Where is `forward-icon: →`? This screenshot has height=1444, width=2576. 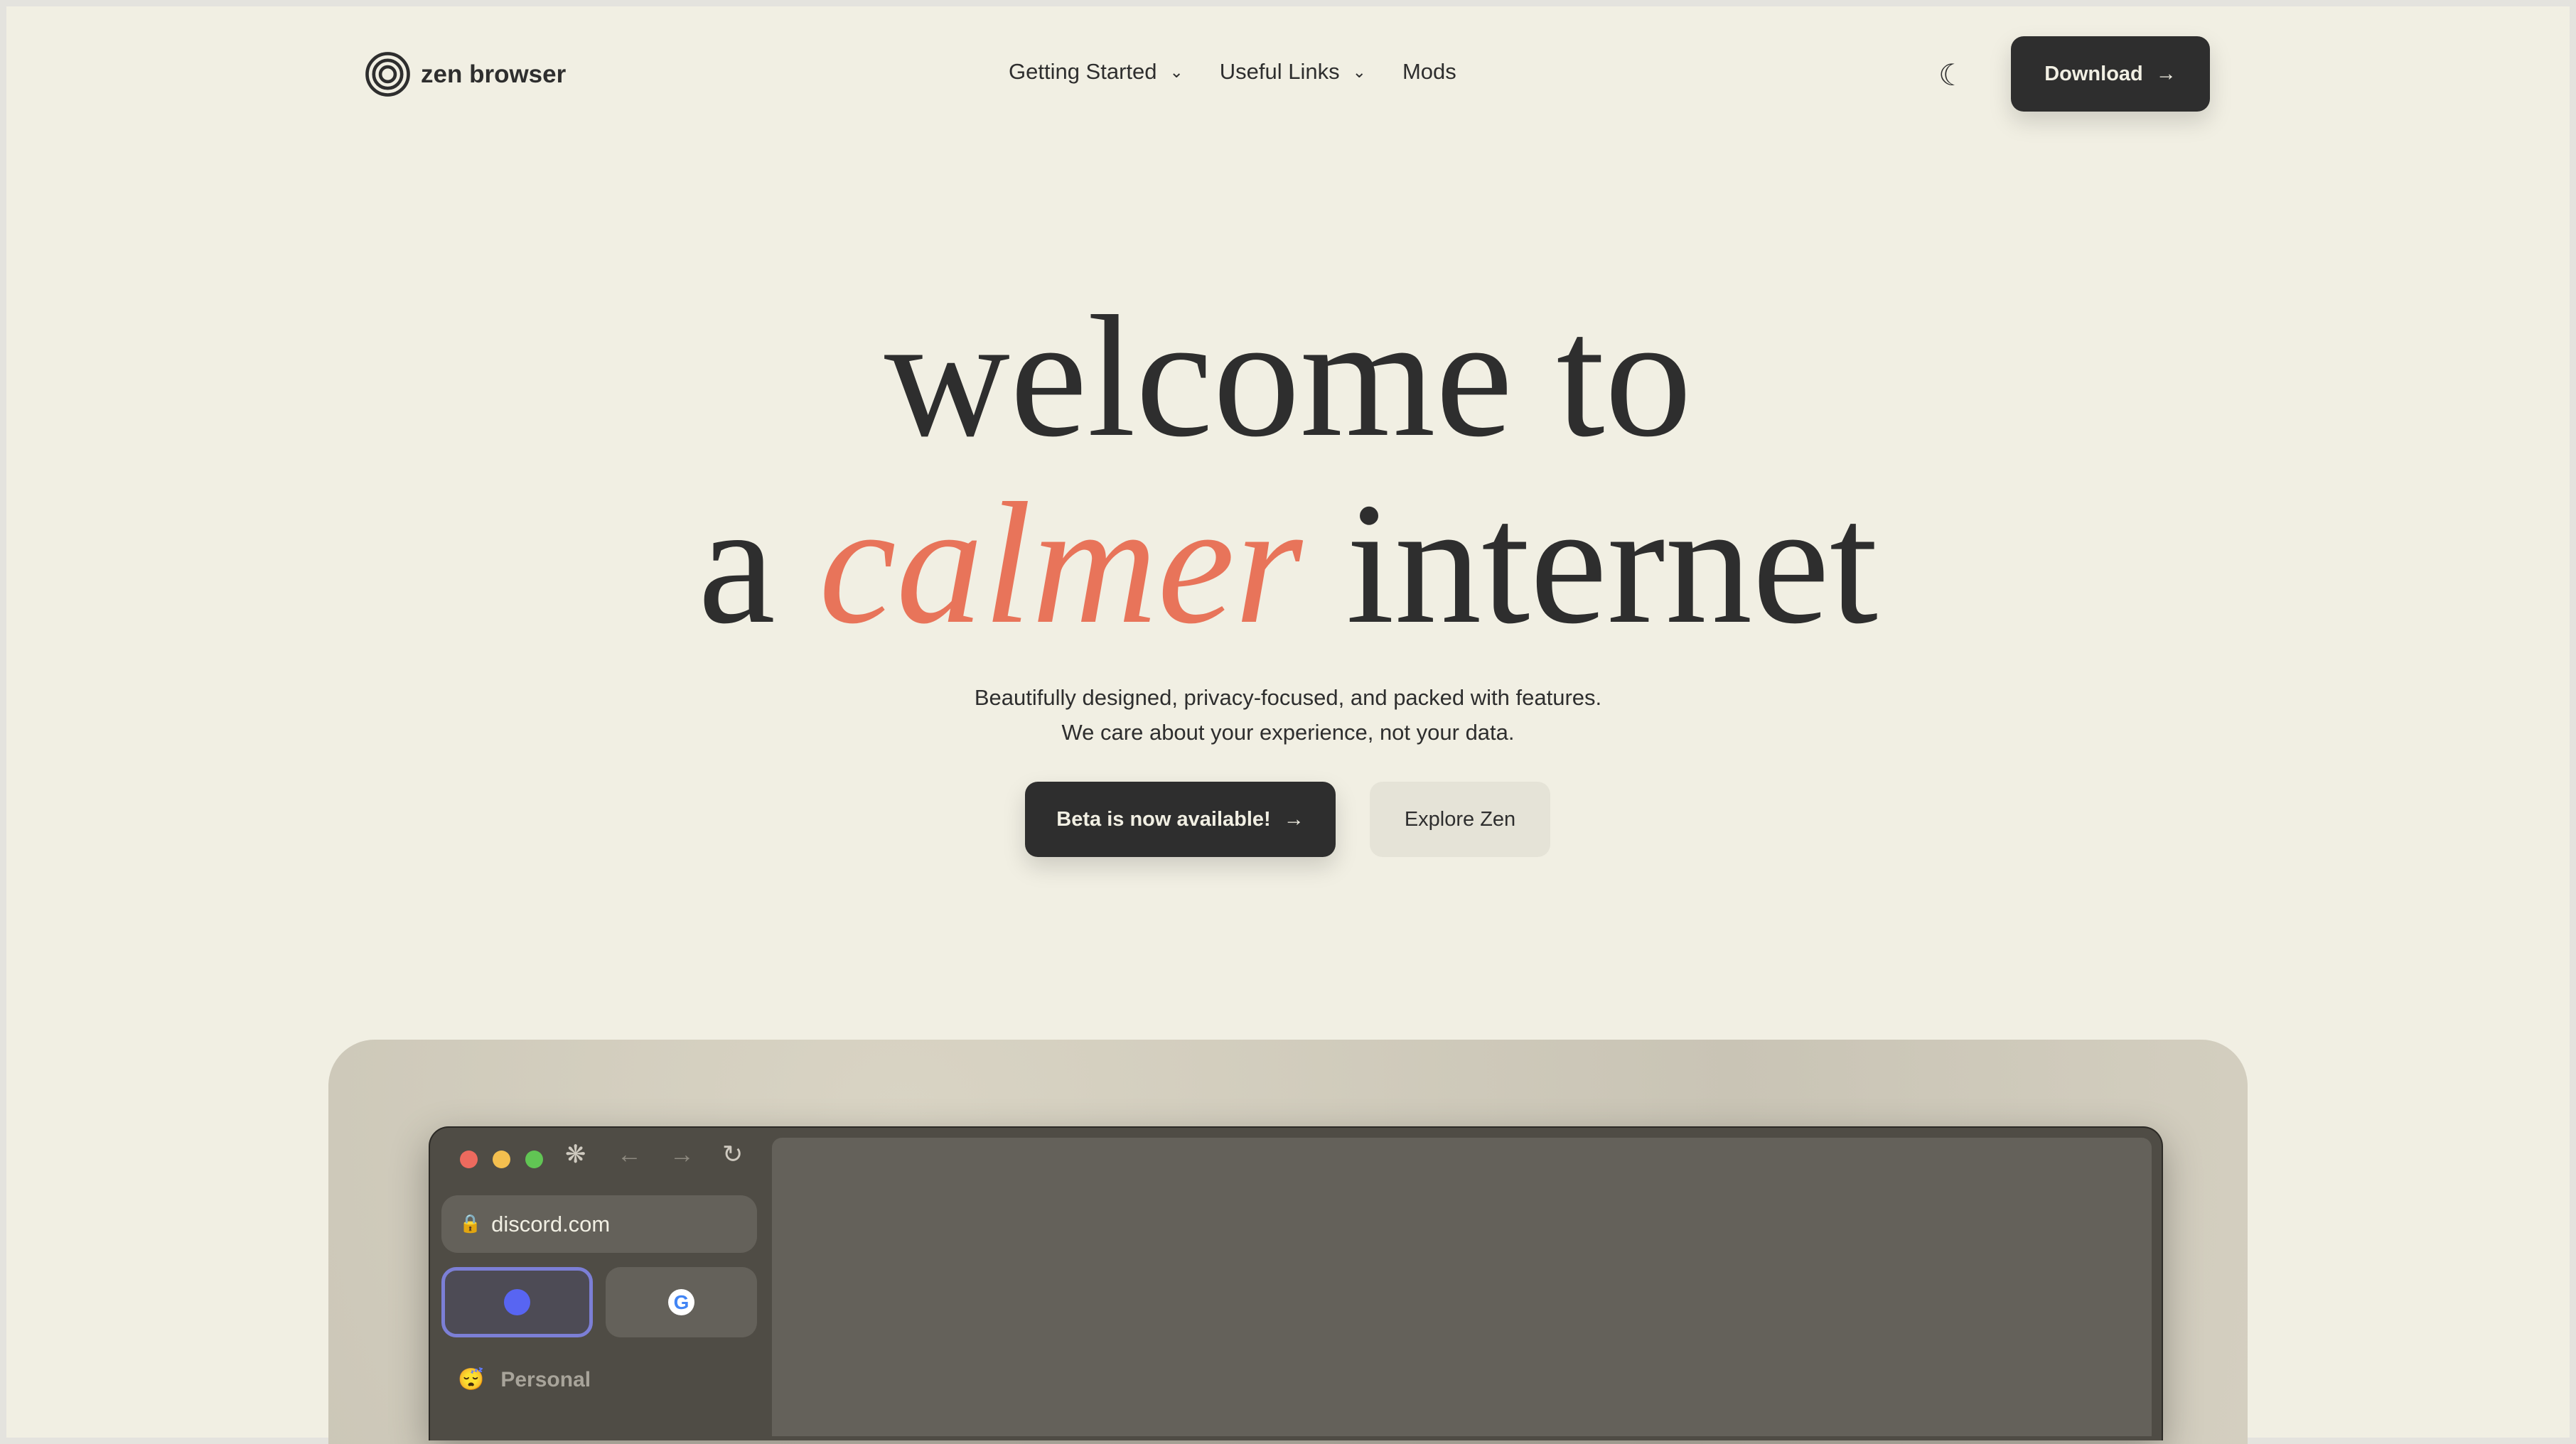 forward-icon: → is located at coordinates (682, 1155).